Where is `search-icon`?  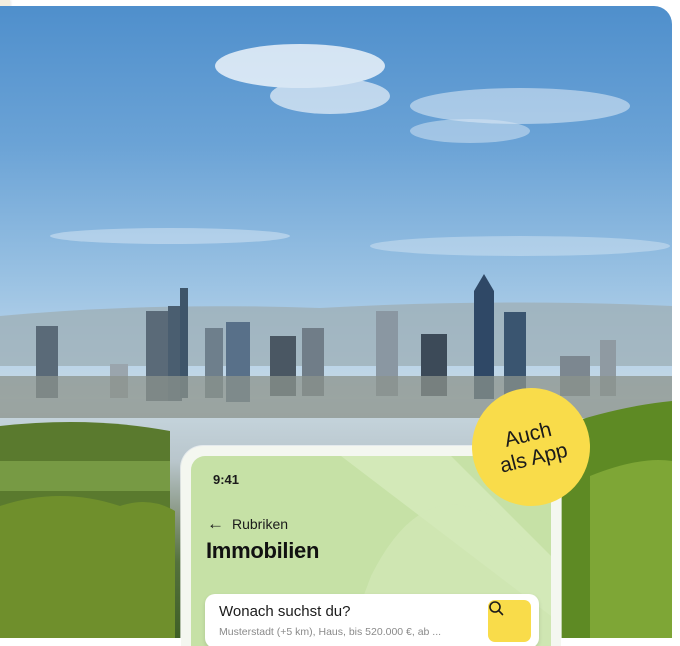
search-icon is located at coordinates (496, 608).